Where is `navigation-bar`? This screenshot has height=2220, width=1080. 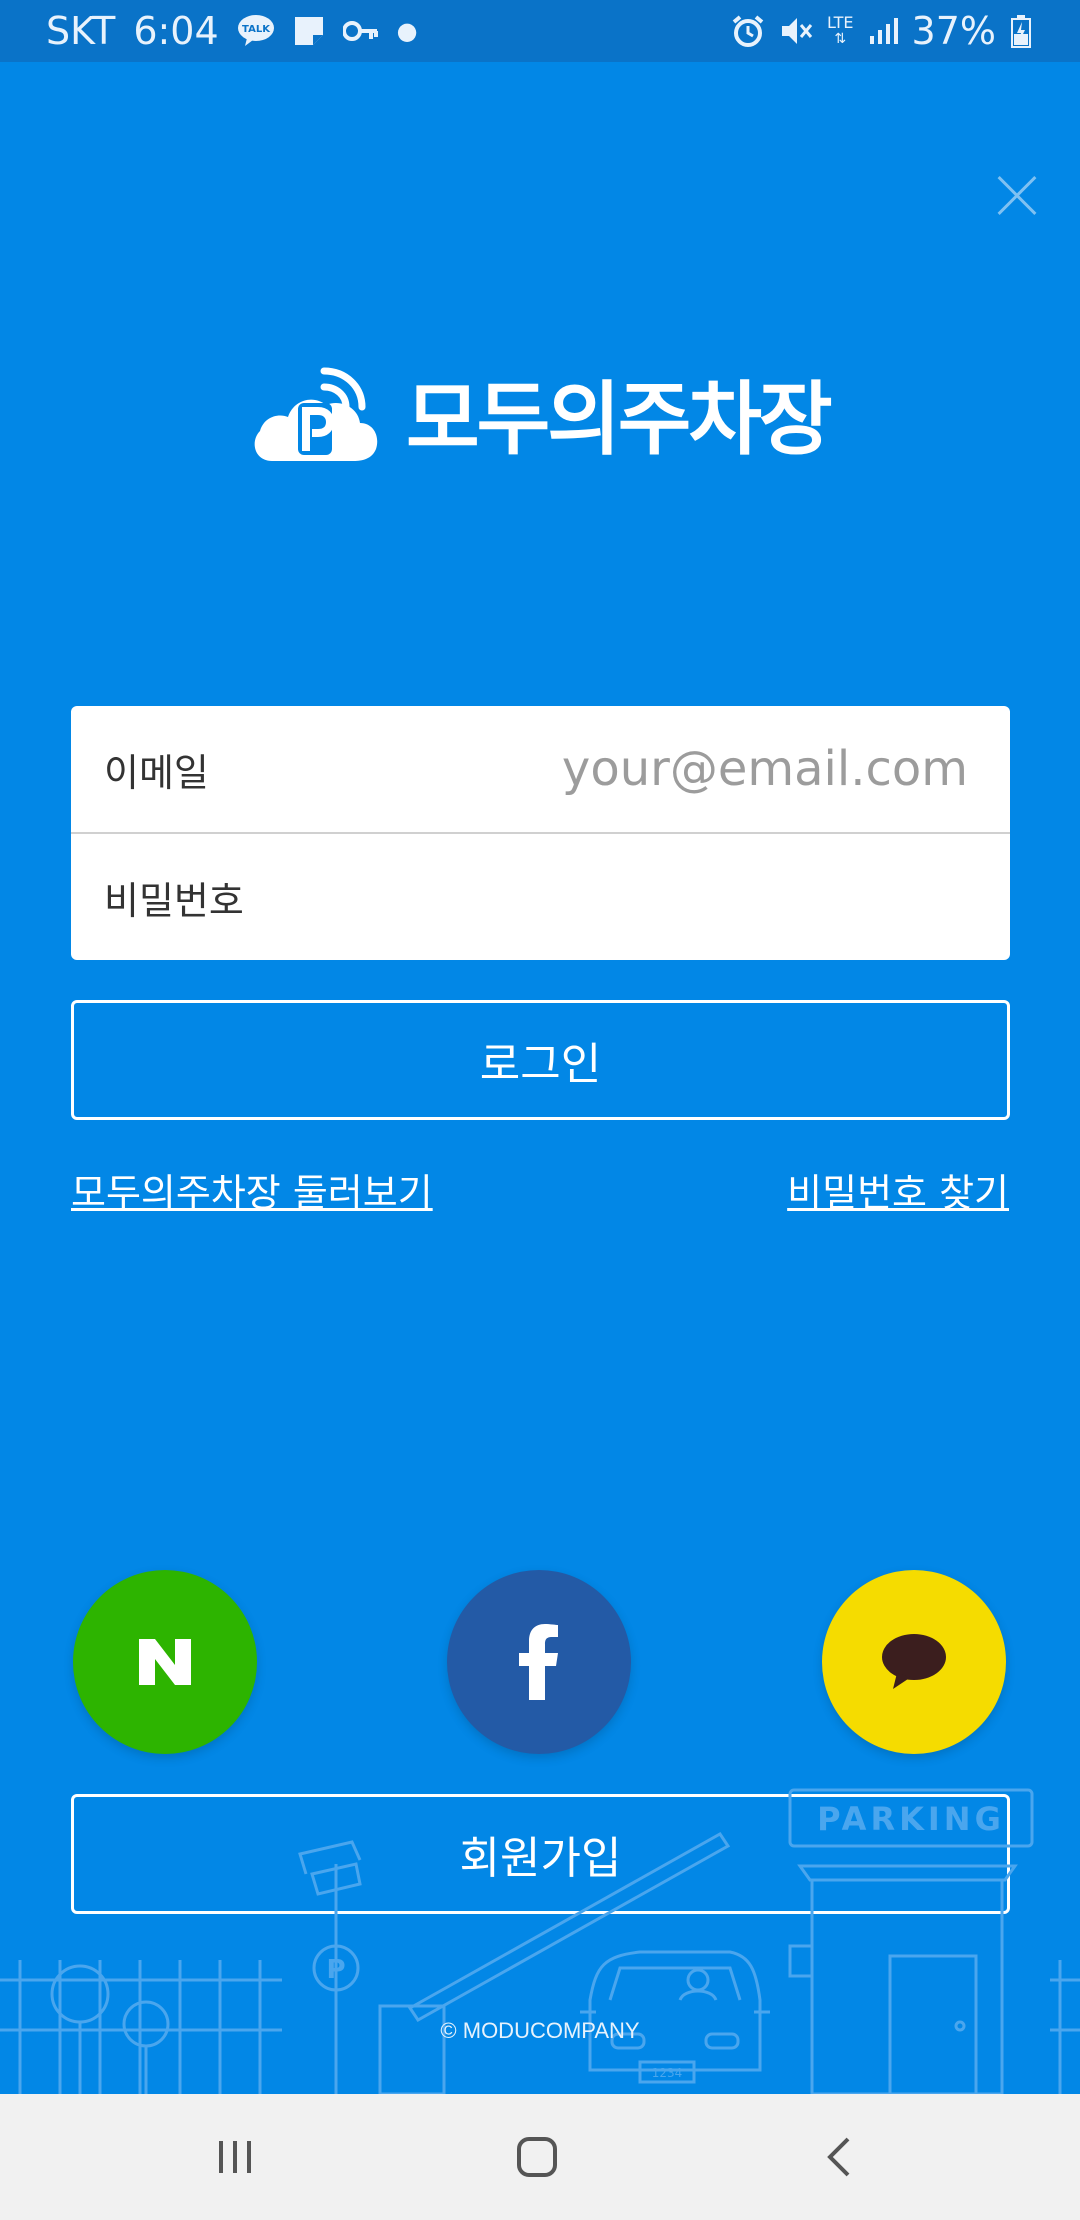 navigation-bar is located at coordinates (540, 2157).